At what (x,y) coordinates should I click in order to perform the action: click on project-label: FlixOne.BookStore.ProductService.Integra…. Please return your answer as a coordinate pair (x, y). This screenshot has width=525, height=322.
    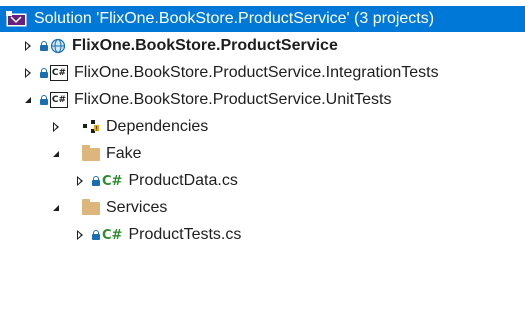
    Looking at the image, I should click on (256, 72).